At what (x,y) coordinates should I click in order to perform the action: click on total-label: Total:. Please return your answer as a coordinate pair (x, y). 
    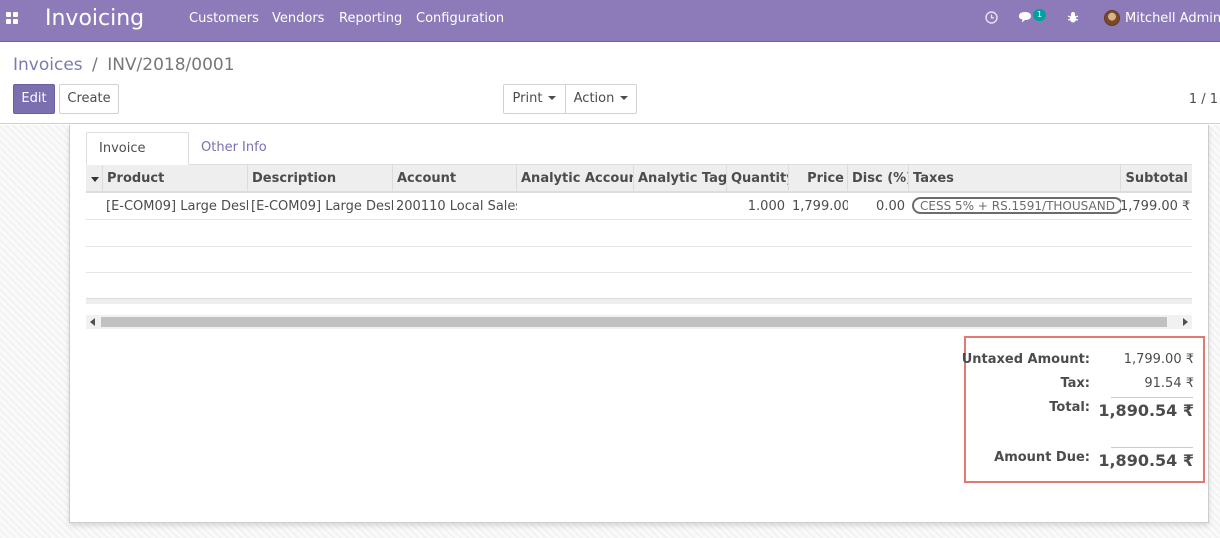
    Looking at the image, I should click on (1069, 407).